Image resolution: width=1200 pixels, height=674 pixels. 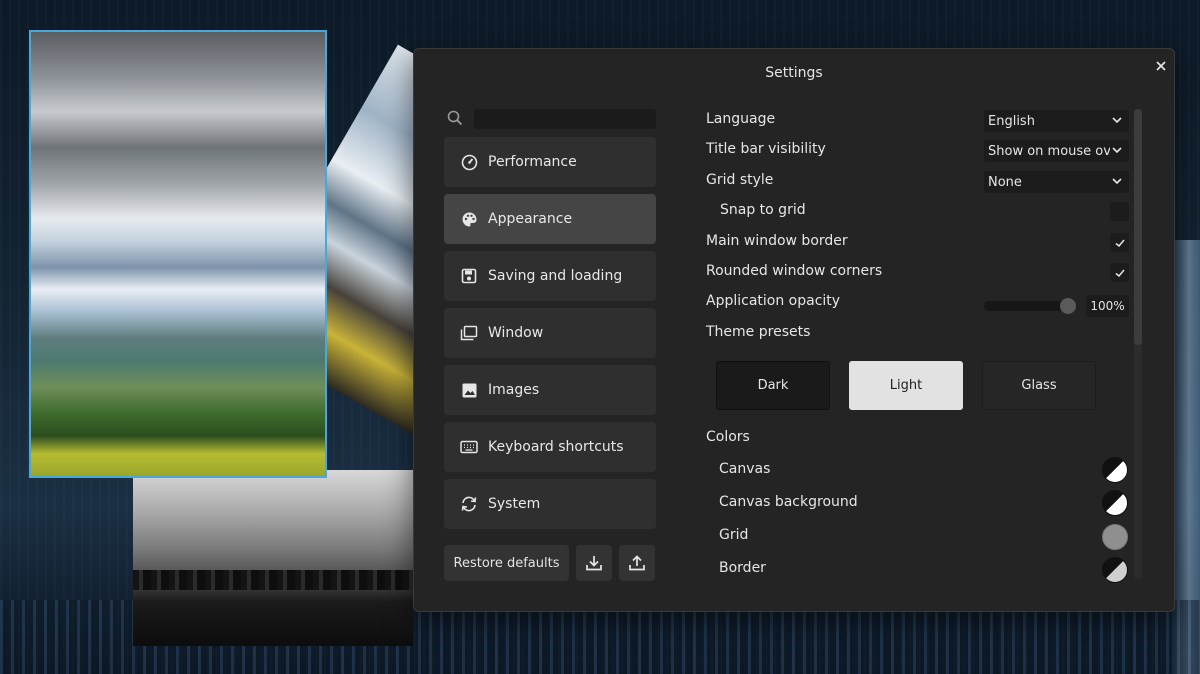 I want to click on nav-item-label: Appearance, so click(x=530, y=219).